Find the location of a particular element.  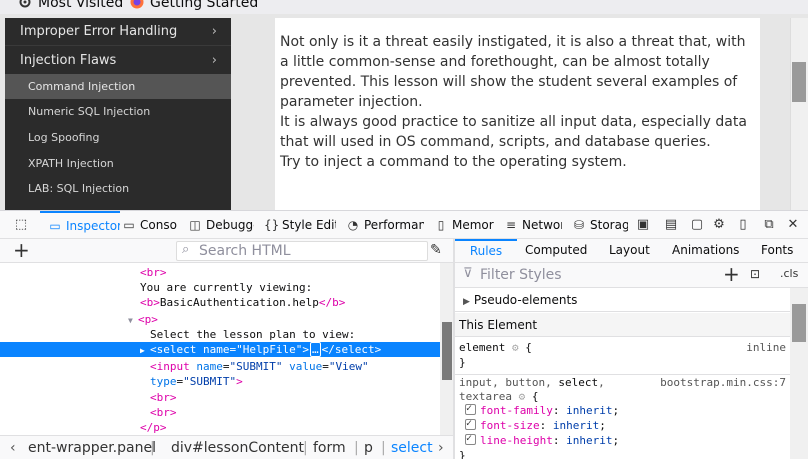

this-element-header: This Element is located at coordinates (622, 325).